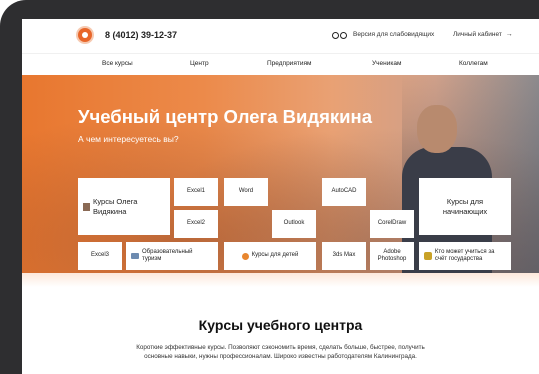  I want to click on tile-excel2: Excel2, so click(196, 224).